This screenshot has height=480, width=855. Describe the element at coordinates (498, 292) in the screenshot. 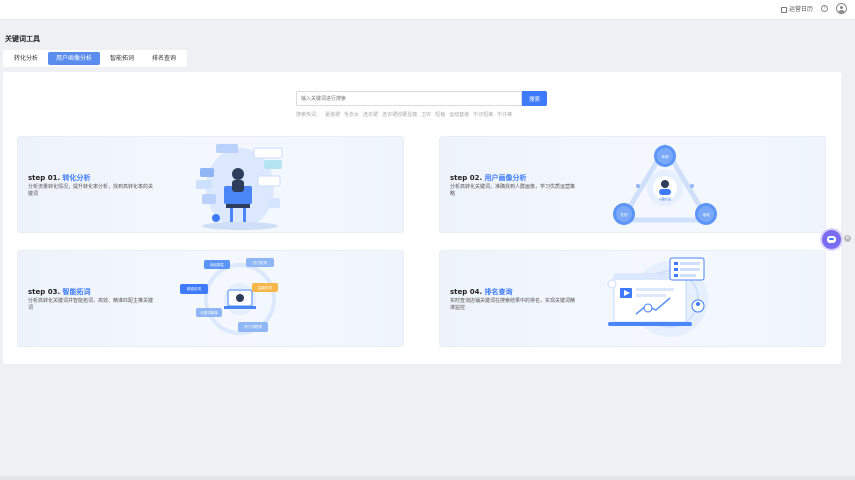

I see `step-name: 排名查询` at that location.